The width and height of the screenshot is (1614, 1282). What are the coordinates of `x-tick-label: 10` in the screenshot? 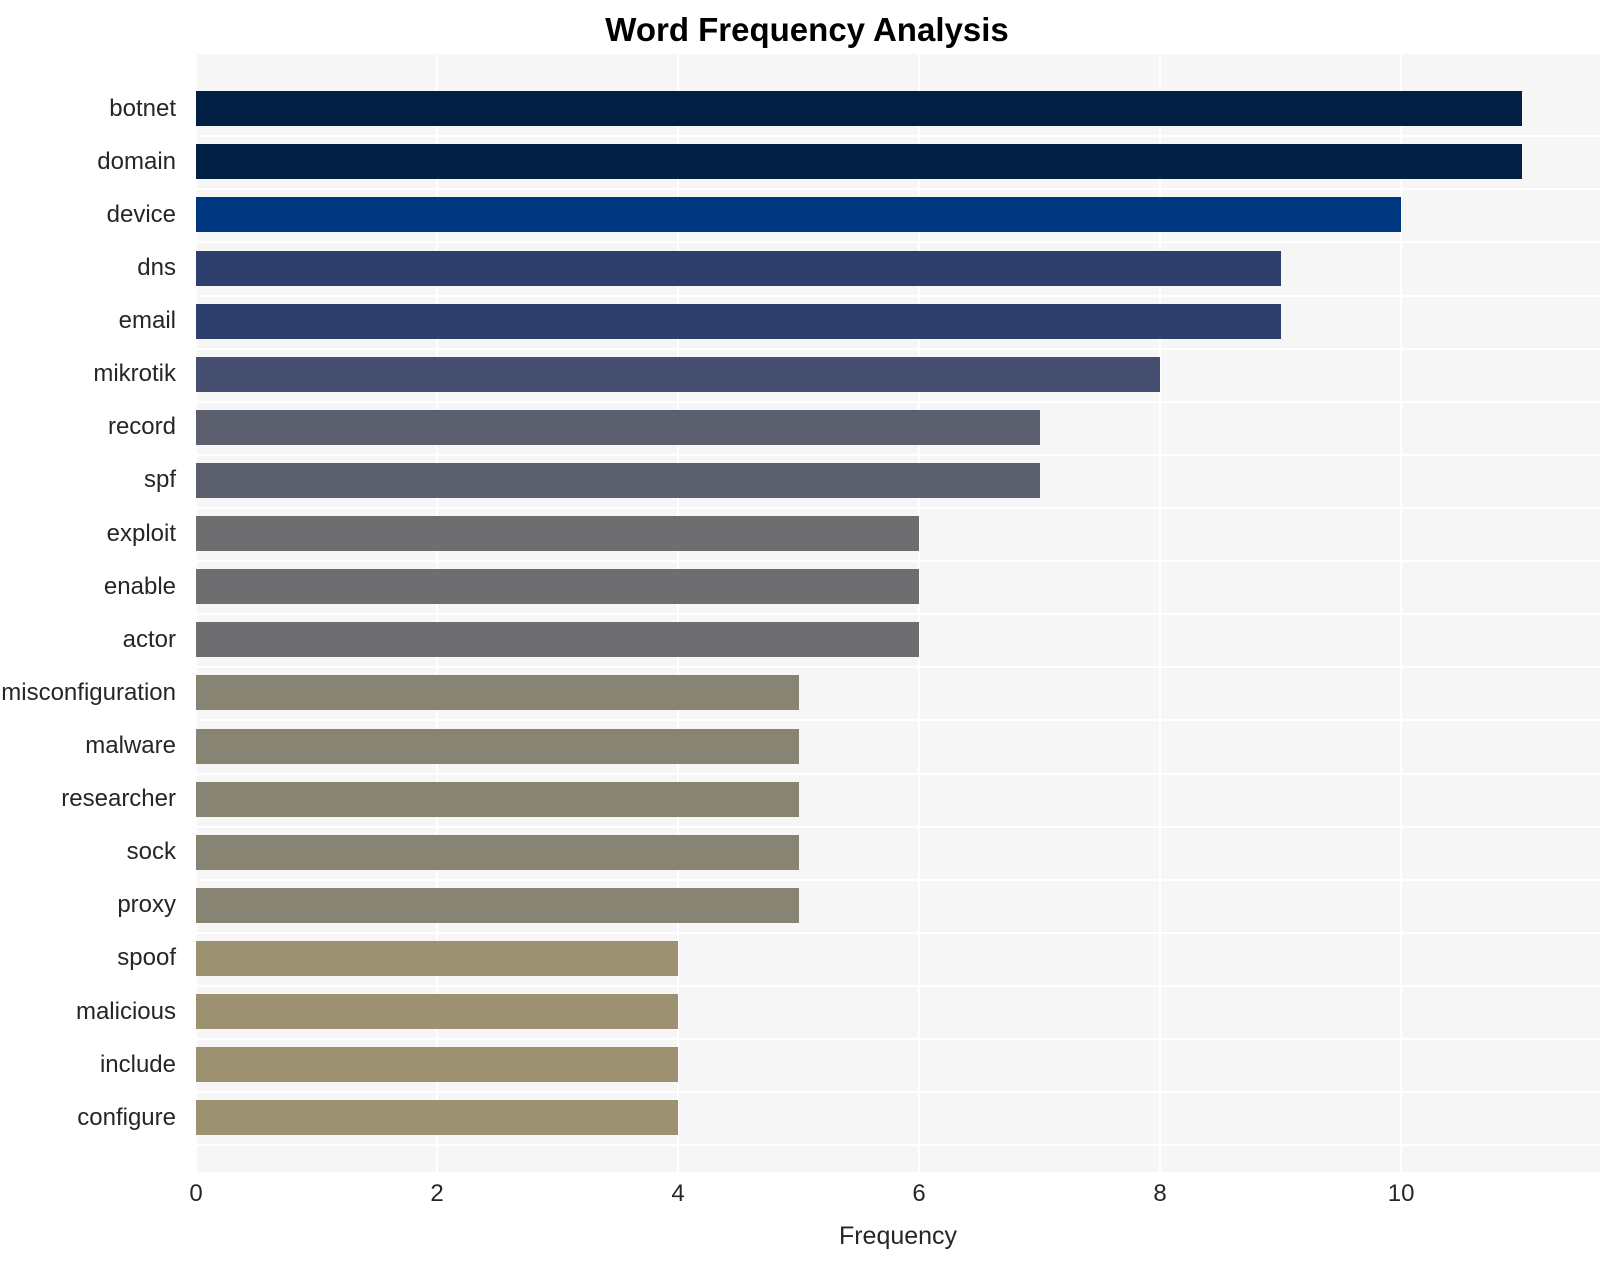 It's located at (1401, 1193).